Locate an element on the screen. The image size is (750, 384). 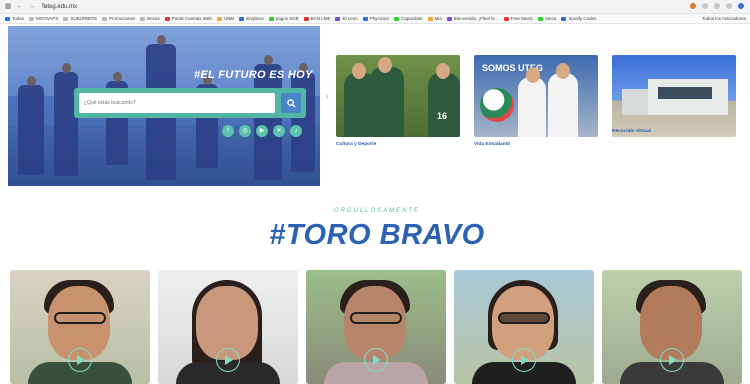
youtube-icon: ▶ is located at coordinates (262, 131).